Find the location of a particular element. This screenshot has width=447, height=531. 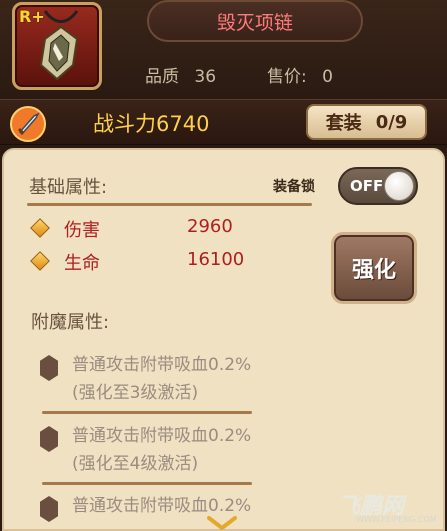

basic-attributes-title: 基础属性: is located at coordinates (68, 187).